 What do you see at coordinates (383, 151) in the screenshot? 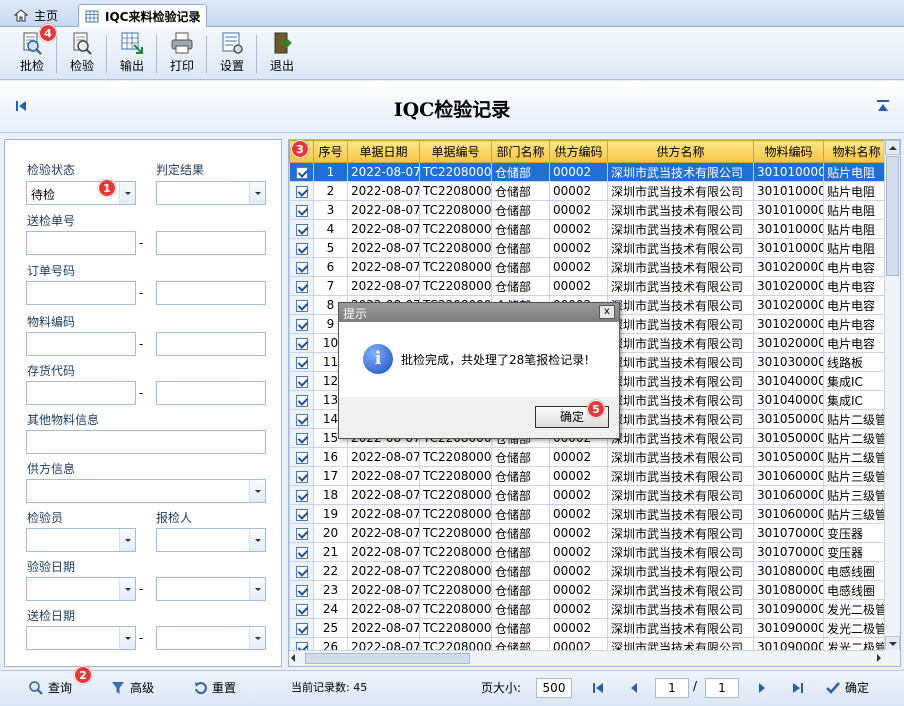
I see `column-header: 单据日期` at bounding box center [383, 151].